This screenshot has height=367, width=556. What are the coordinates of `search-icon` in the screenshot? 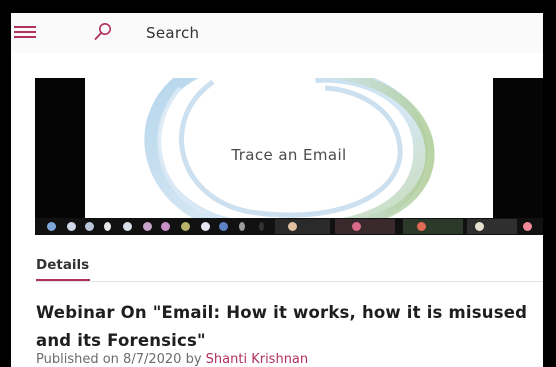 It's located at (103, 32).